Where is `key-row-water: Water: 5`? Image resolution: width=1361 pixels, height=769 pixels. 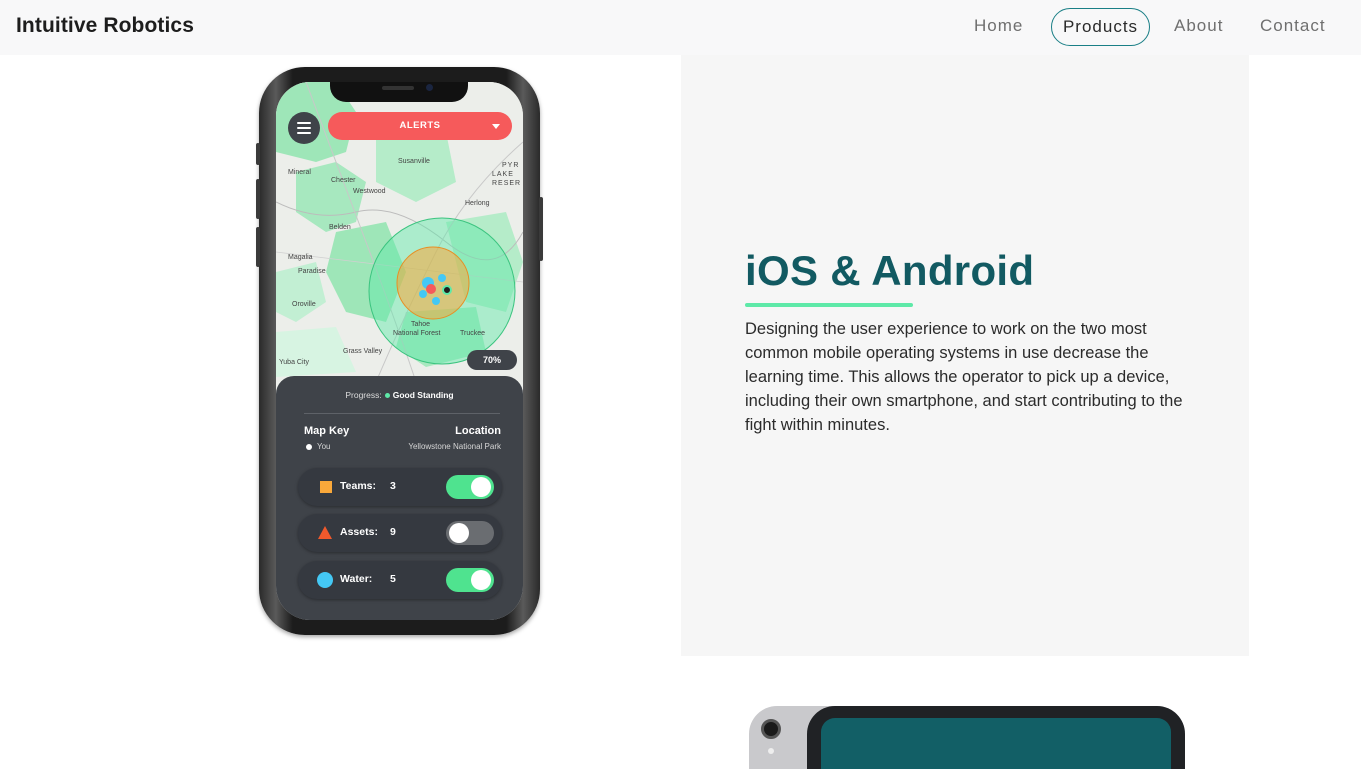 key-row-water: Water: 5 is located at coordinates (400, 580).